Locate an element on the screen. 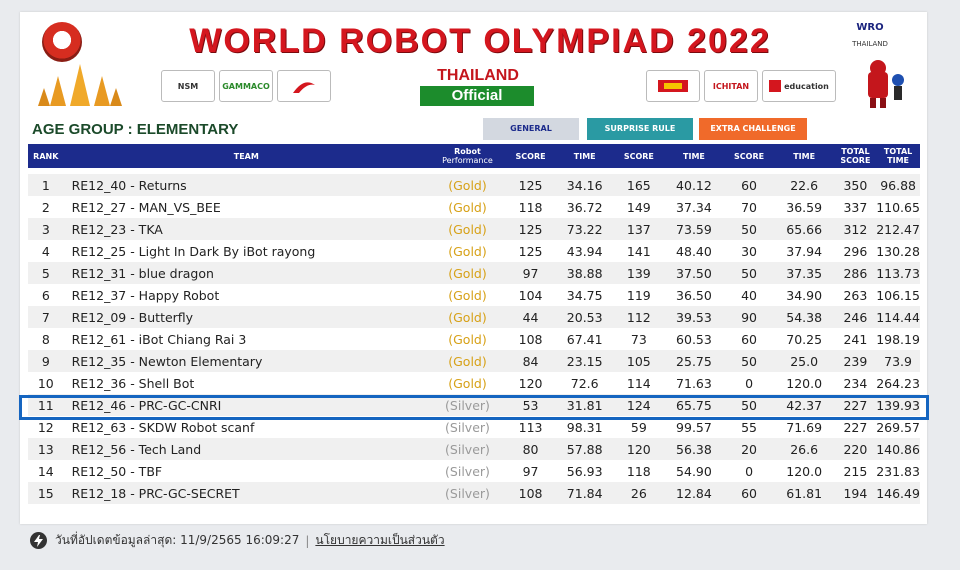 Image resolution: width=960 pixels, height=570 pixels. score-2-cell: 26 is located at coordinates (638, 493).